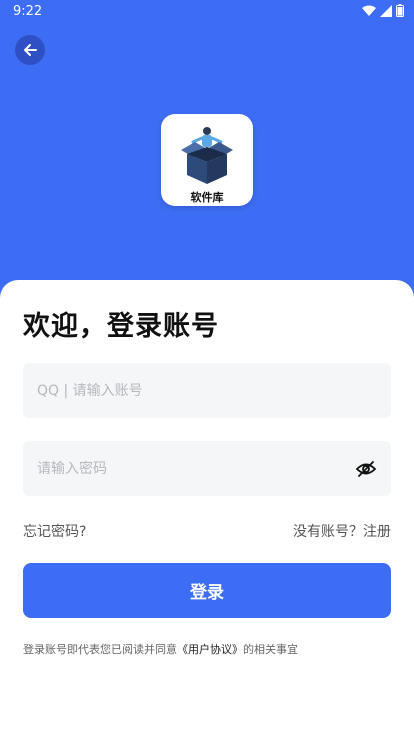 The image size is (414, 737). Describe the element at coordinates (207, 197) in the screenshot. I see `app-name-label: 软件库` at that location.